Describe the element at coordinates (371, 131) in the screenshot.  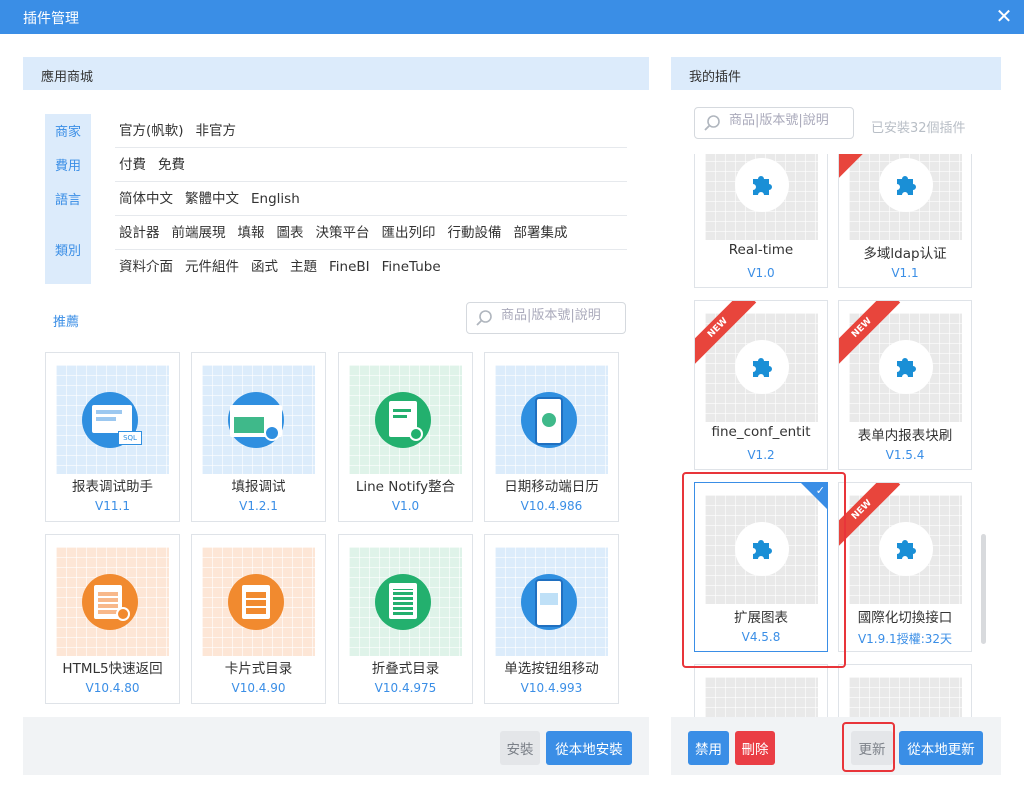
I see `filter-row-vendor: 官方(帆軟) 非官方` at that location.